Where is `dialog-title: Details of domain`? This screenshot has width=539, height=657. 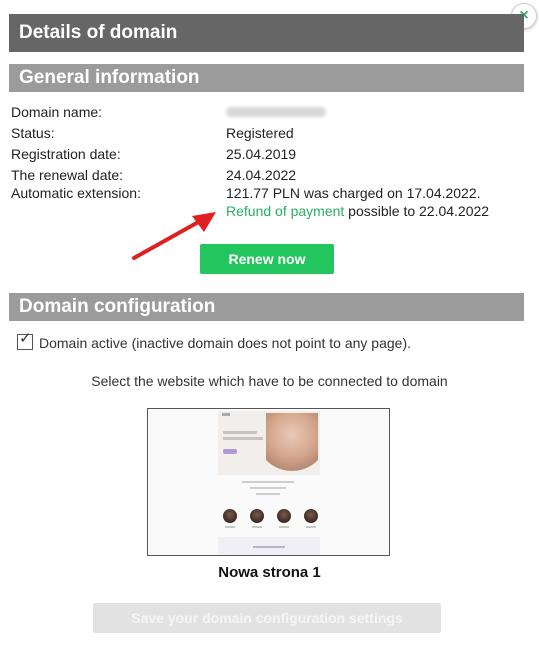
dialog-title: Details of domain is located at coordinates (266, 33).